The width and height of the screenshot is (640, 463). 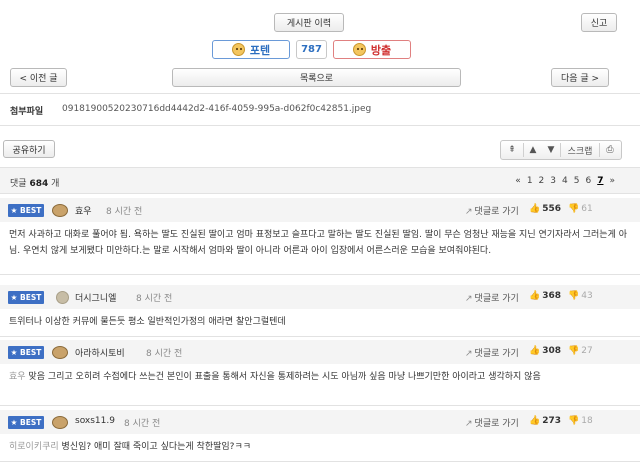 What do you see at coordinates (577, 181) in the screenshot?
I see `page-link: 5` at bounding box center [577, 181].